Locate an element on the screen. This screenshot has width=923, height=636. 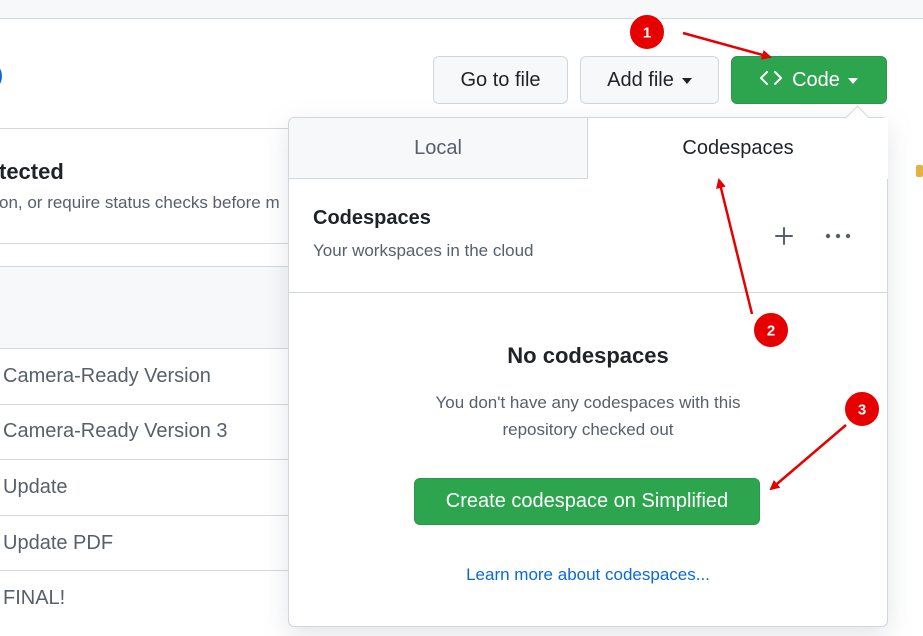
badge-label: 1 is located at coordinates (647, 33).